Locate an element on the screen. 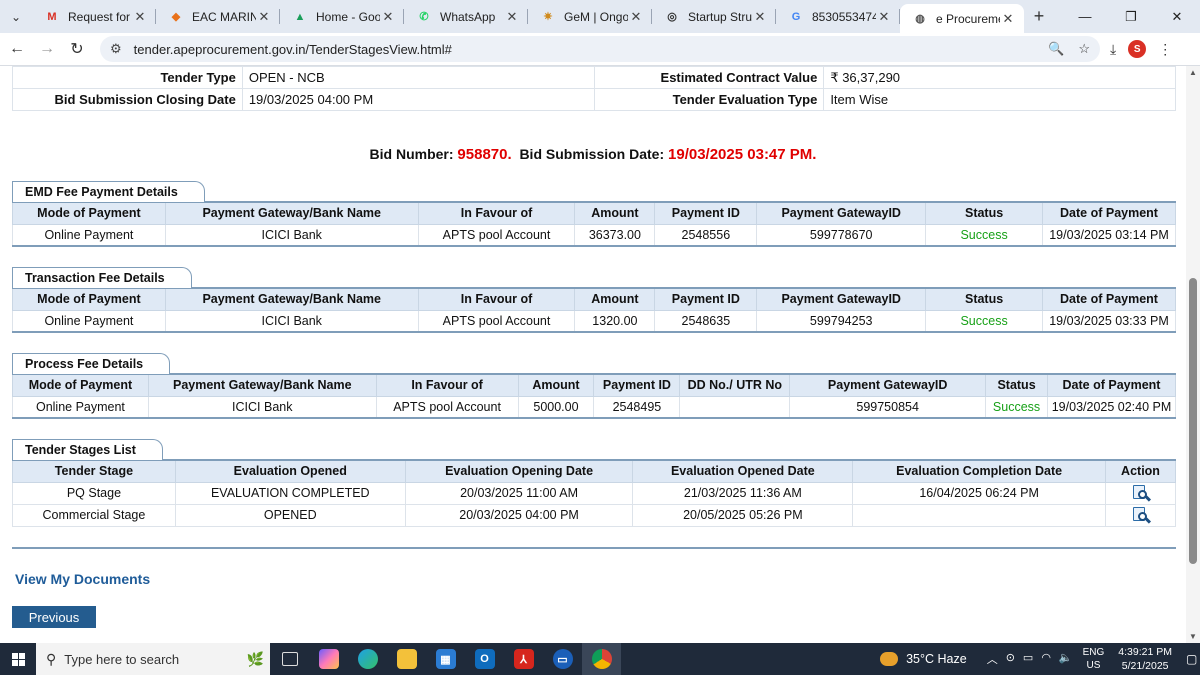 The width and height of the screenshot is (1200, 675). column-header: Amount is located at coordinates (556, 385).